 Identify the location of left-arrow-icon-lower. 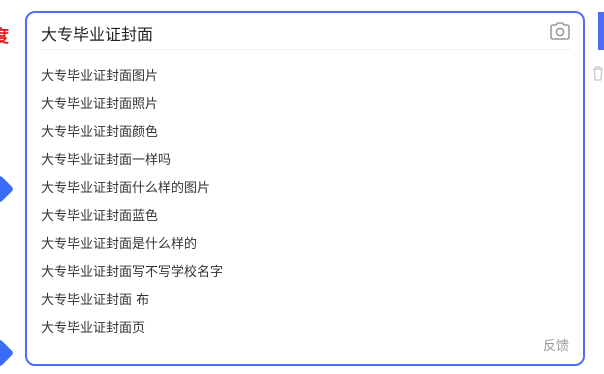
(7, 353).